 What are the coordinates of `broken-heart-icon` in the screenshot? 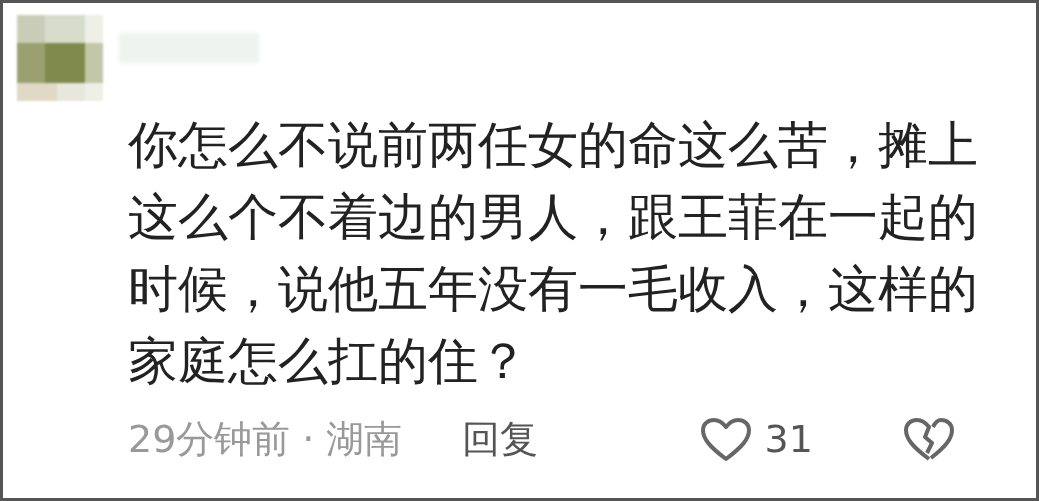 It's located at (928, 439).